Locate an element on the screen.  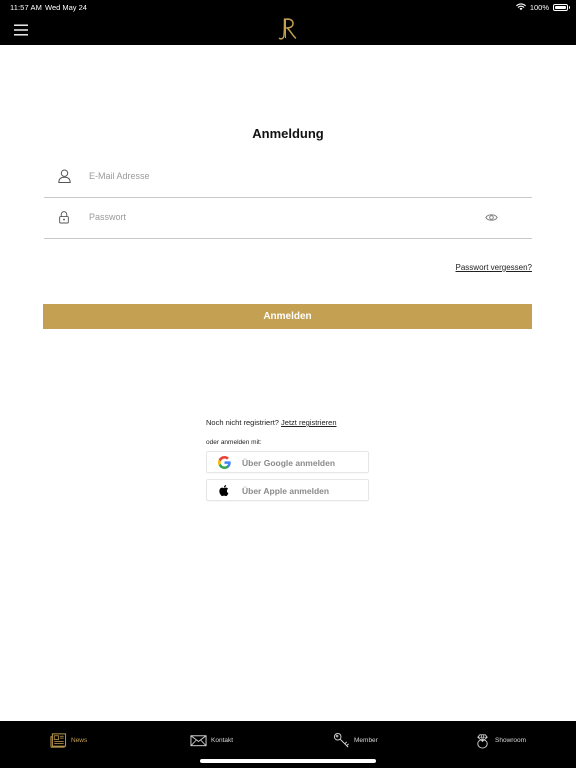
tab-showroom-label: Showroom is located at coordinates (511, 740).